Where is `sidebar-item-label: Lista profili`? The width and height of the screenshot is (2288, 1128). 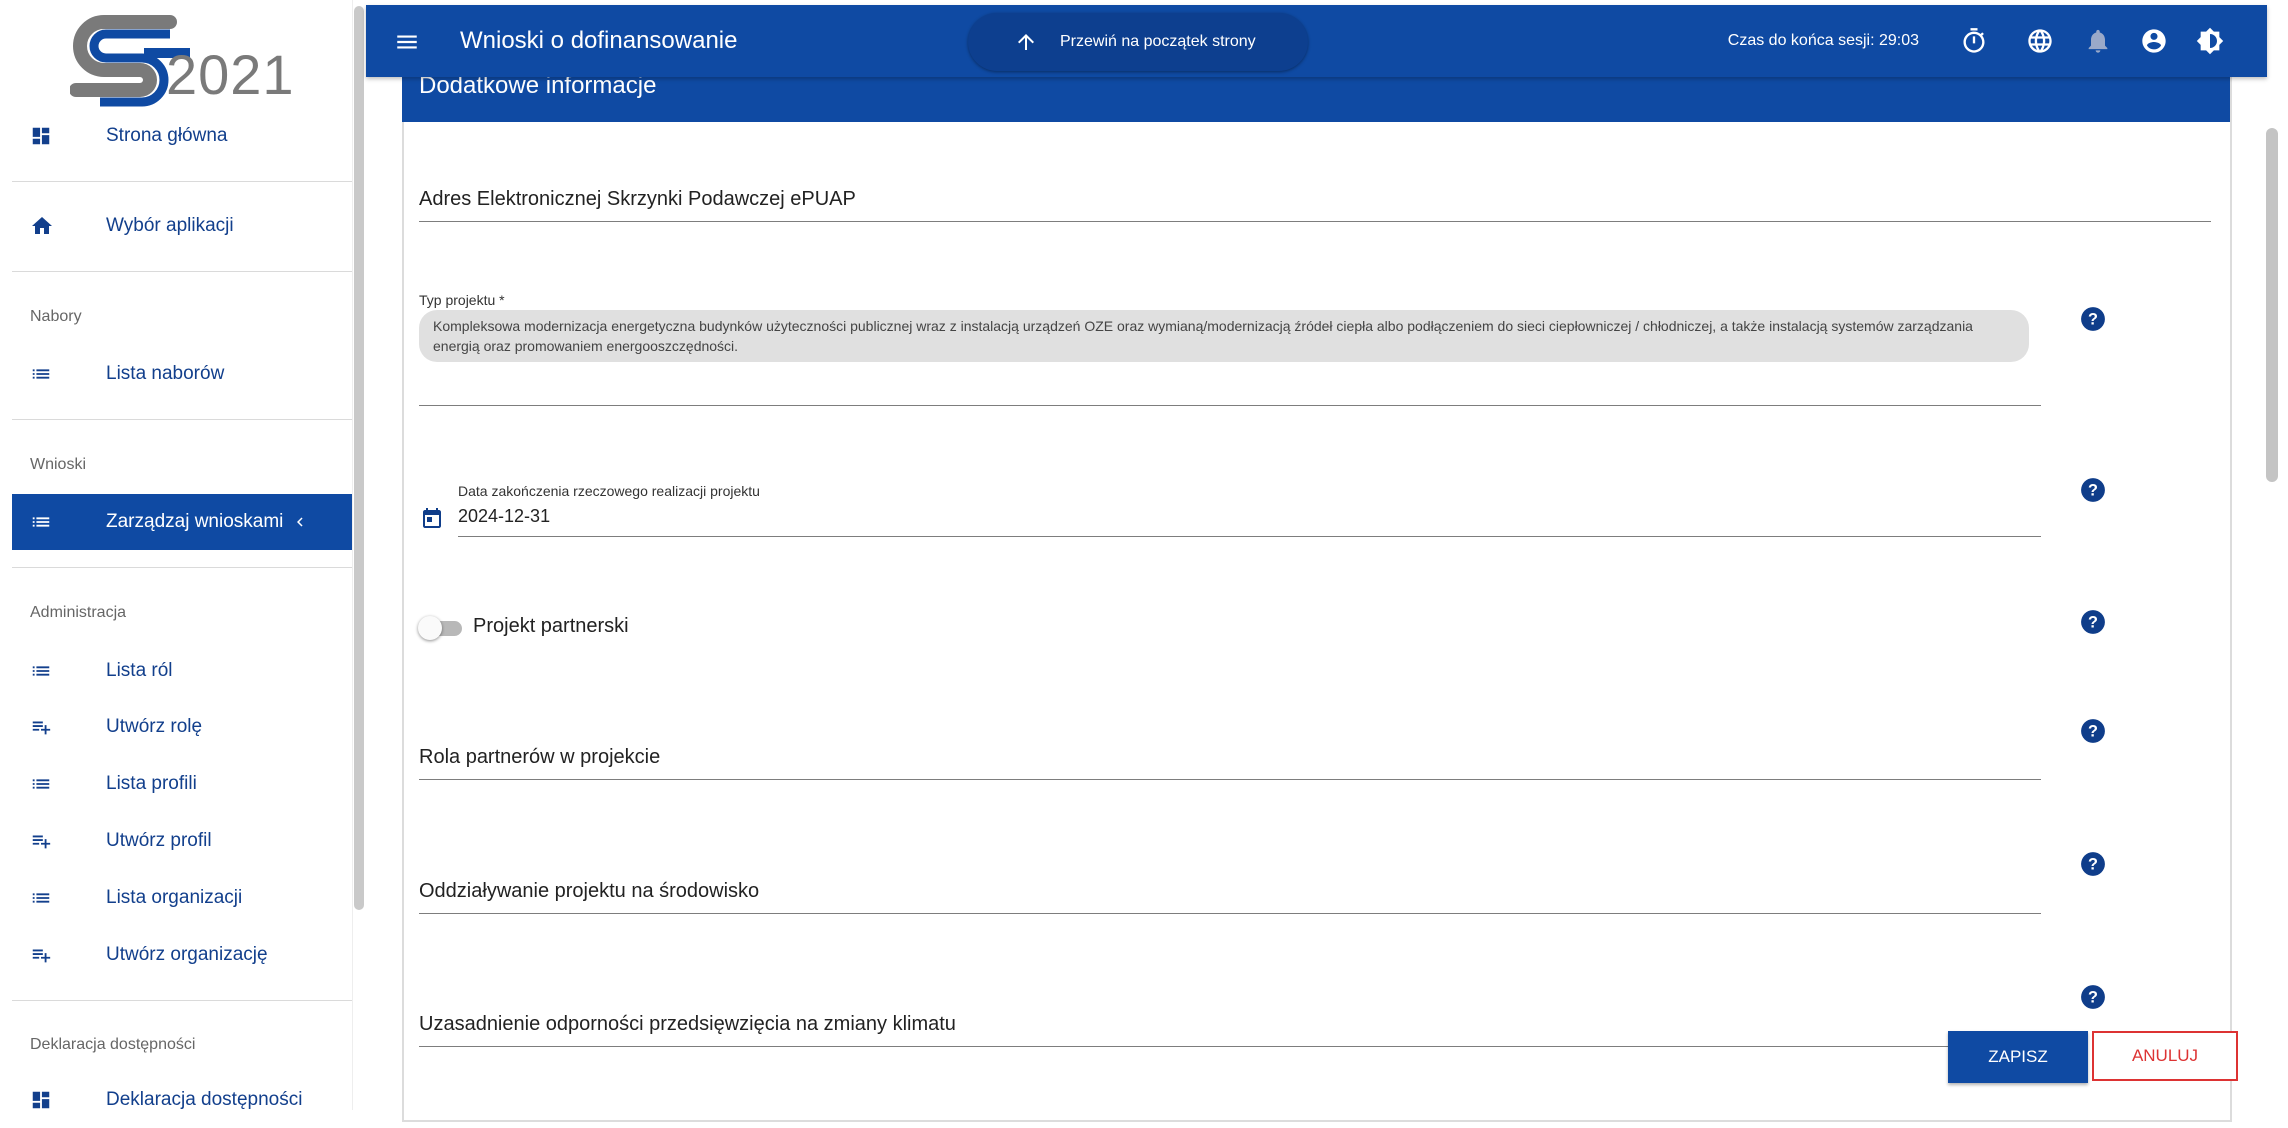
sidebar-item-label: Lista profili is located at coordinates (151, 783).